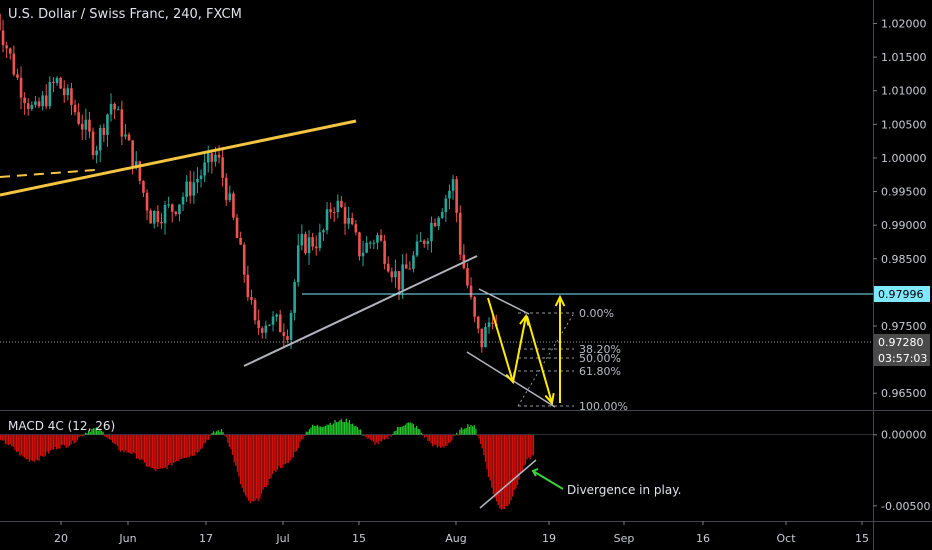  Describe the element at coordinates (549, 538) in the screenshot. I see `time-tick-label: 19` at that location.